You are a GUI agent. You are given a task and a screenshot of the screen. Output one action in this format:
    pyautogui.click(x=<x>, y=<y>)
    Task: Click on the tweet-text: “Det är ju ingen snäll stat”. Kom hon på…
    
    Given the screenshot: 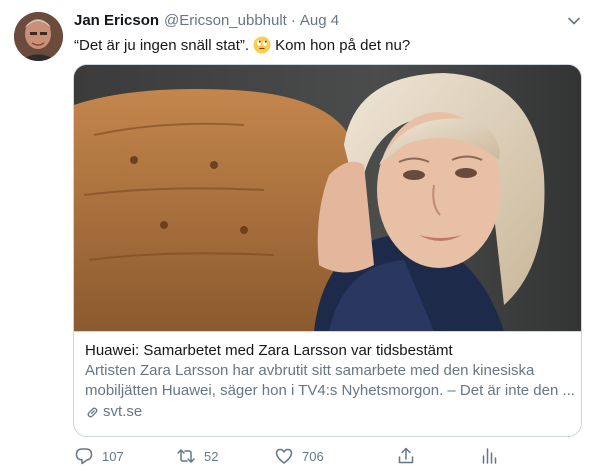 What is the action you would take?
    pyautogui.click(x=242, y=45)
    